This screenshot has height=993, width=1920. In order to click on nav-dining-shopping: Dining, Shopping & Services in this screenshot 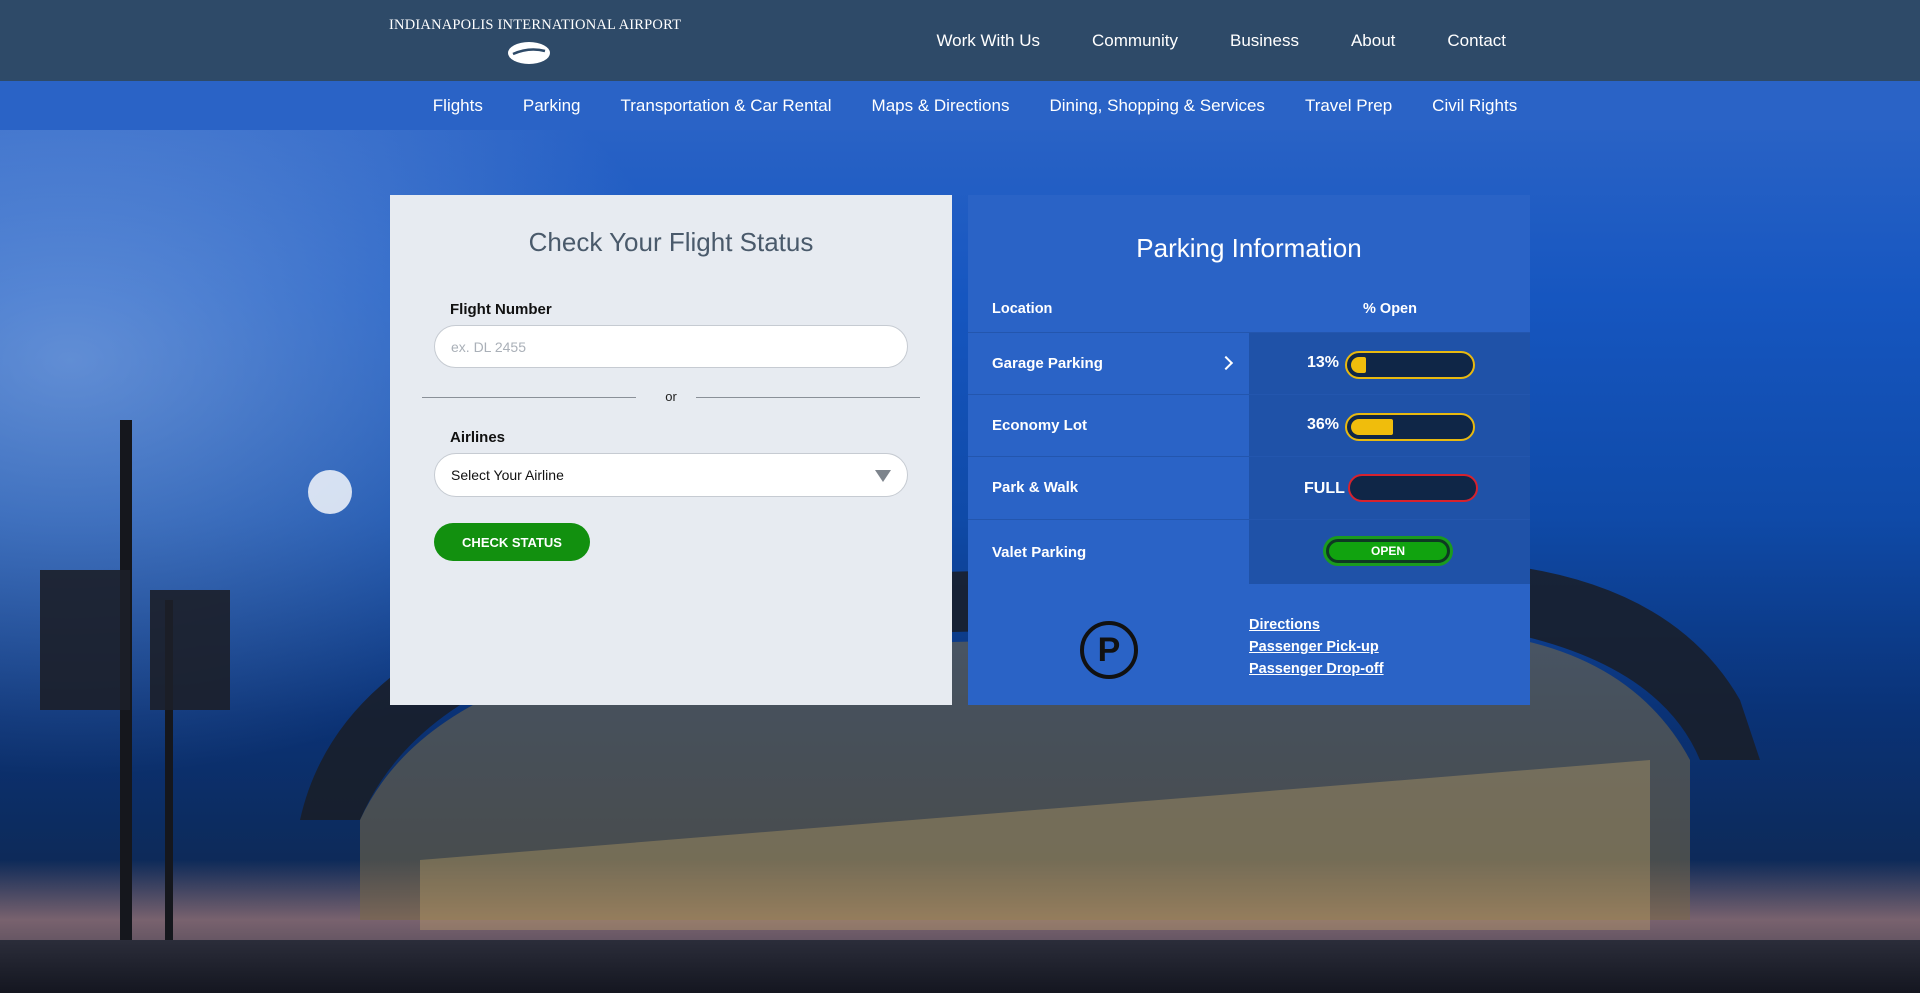, I will do `click(1156, 106)`.